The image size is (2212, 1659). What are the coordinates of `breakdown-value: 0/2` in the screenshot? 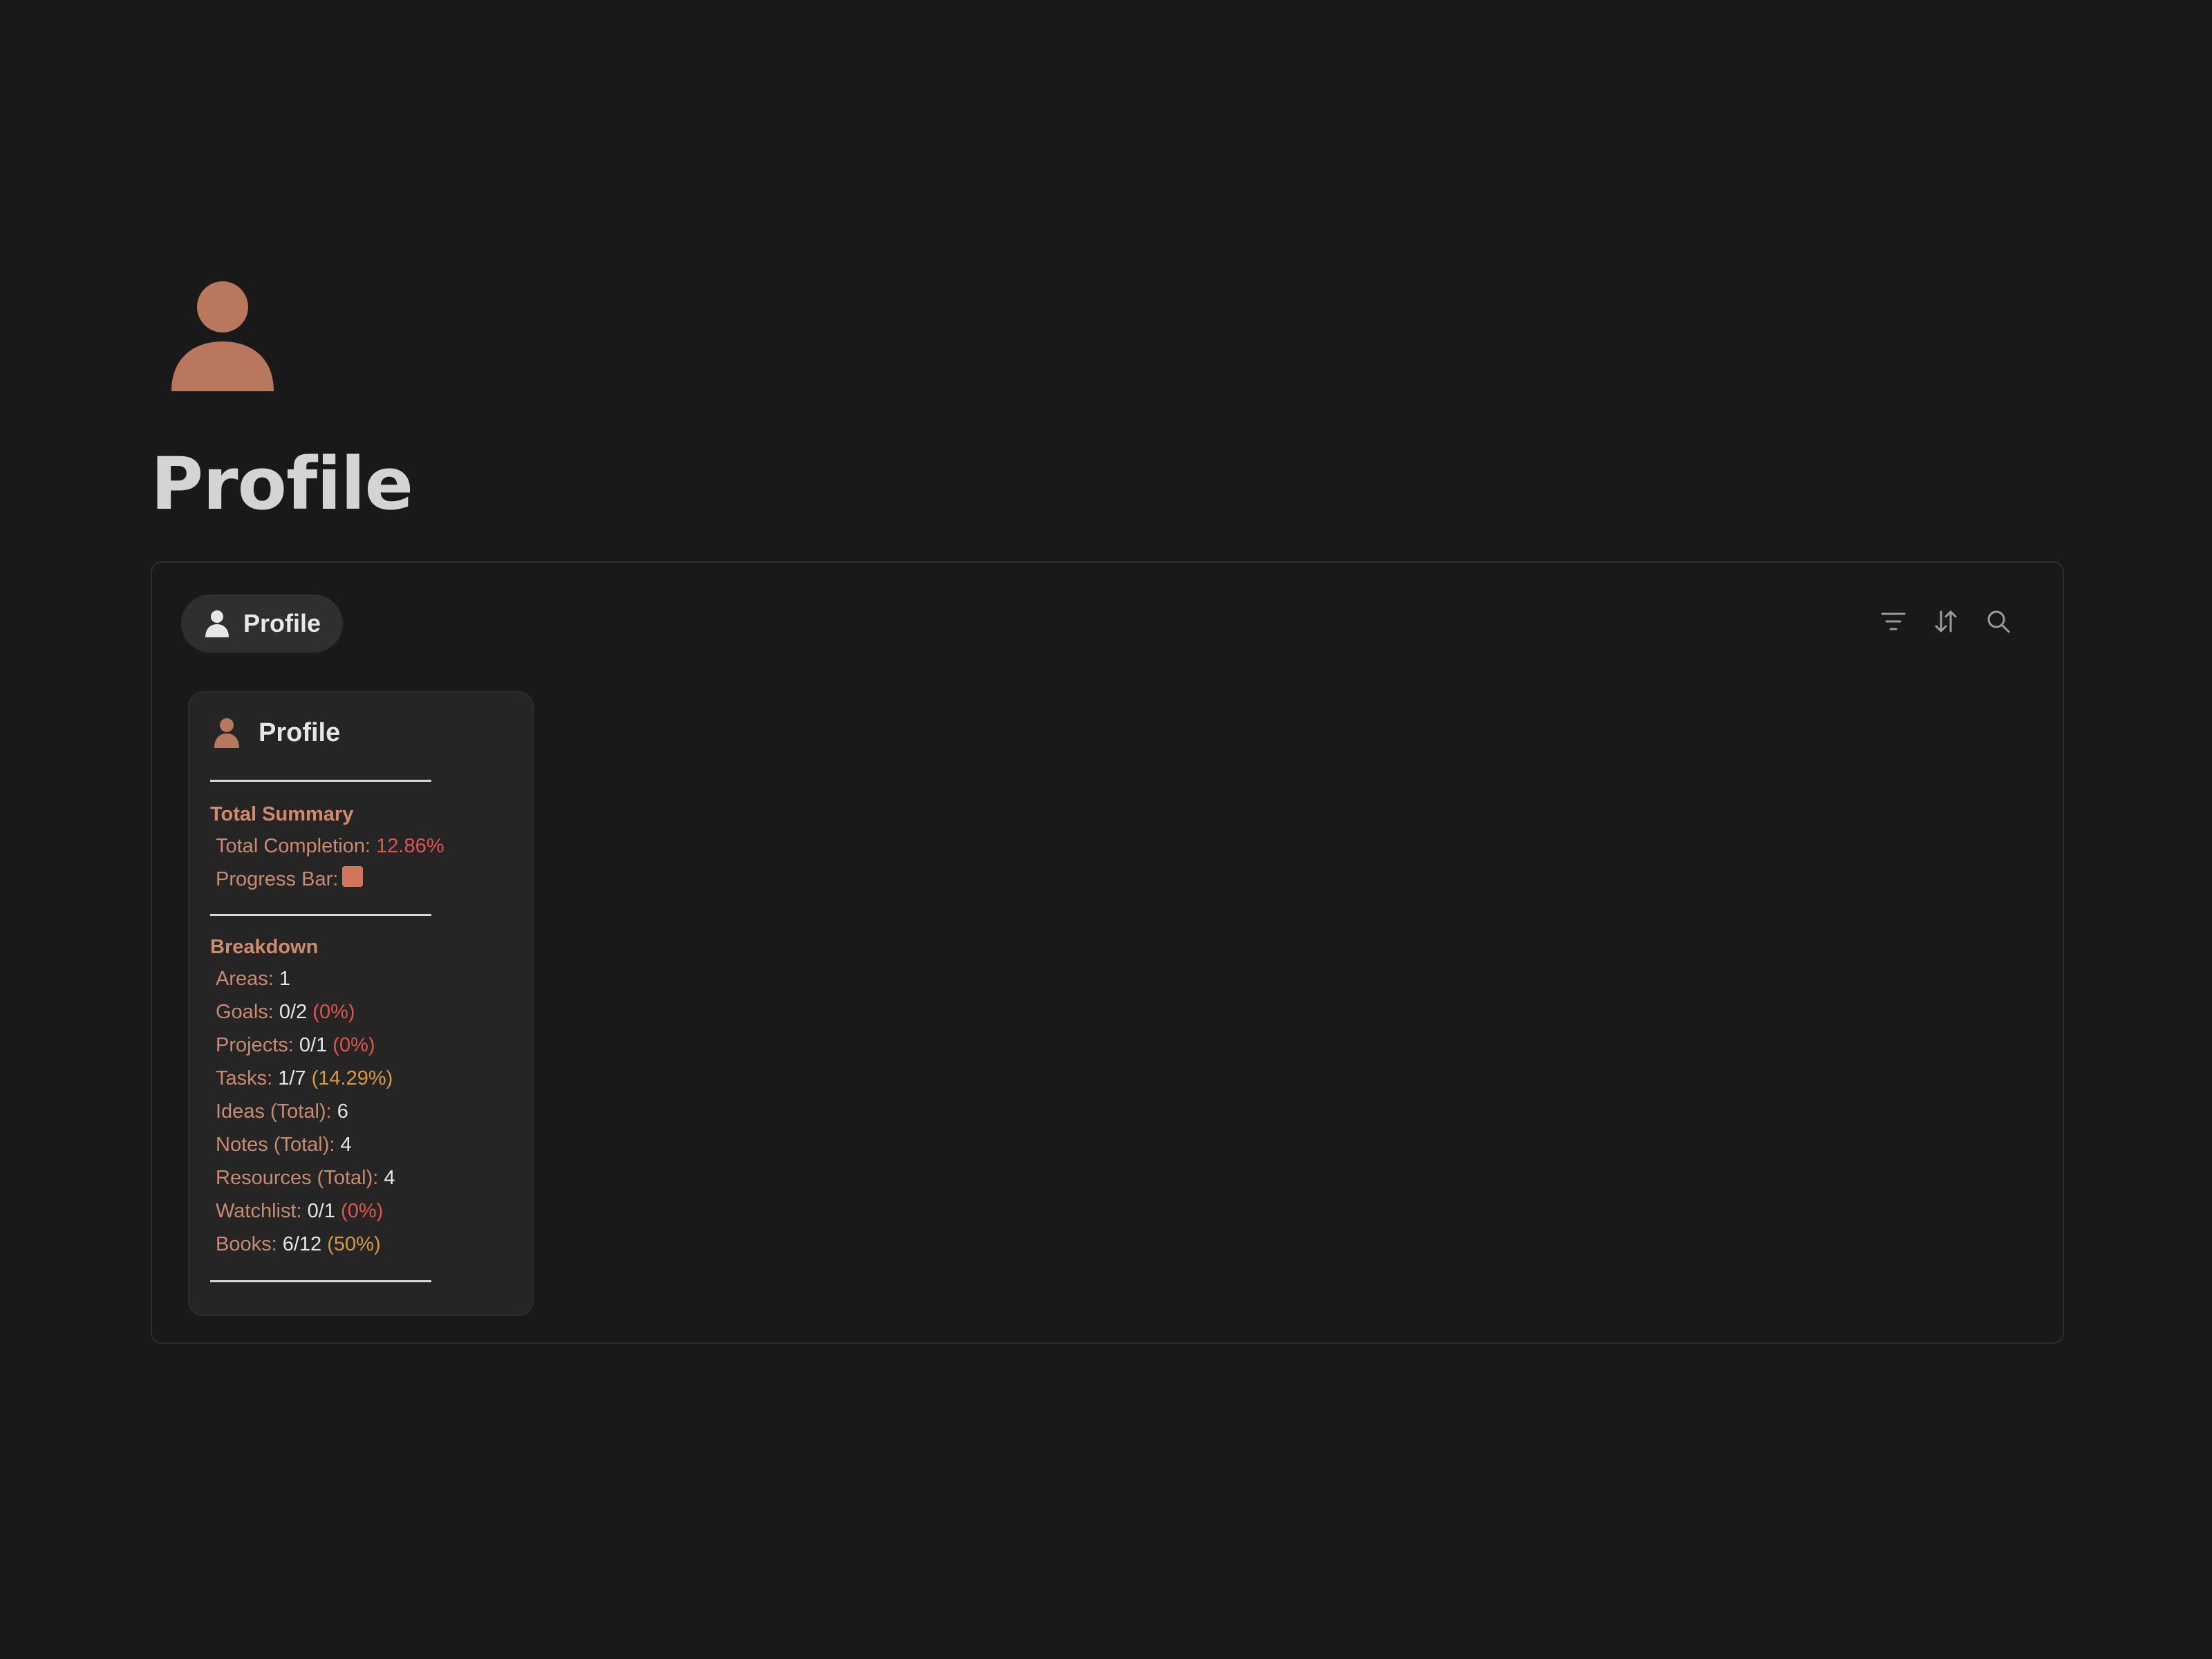 It's located at (293, 1012).